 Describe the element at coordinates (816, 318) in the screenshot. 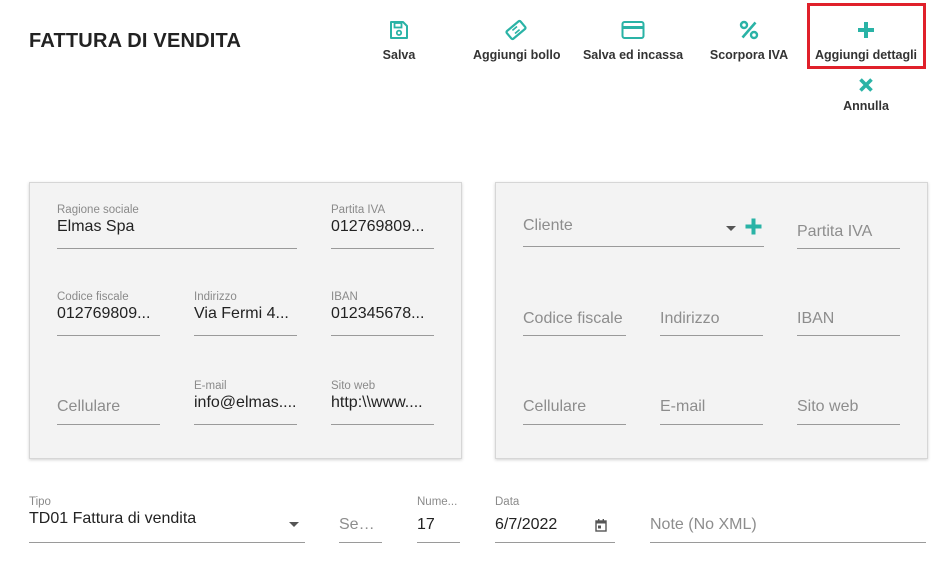

I see `iban-placeholder: IBAN` at that location.